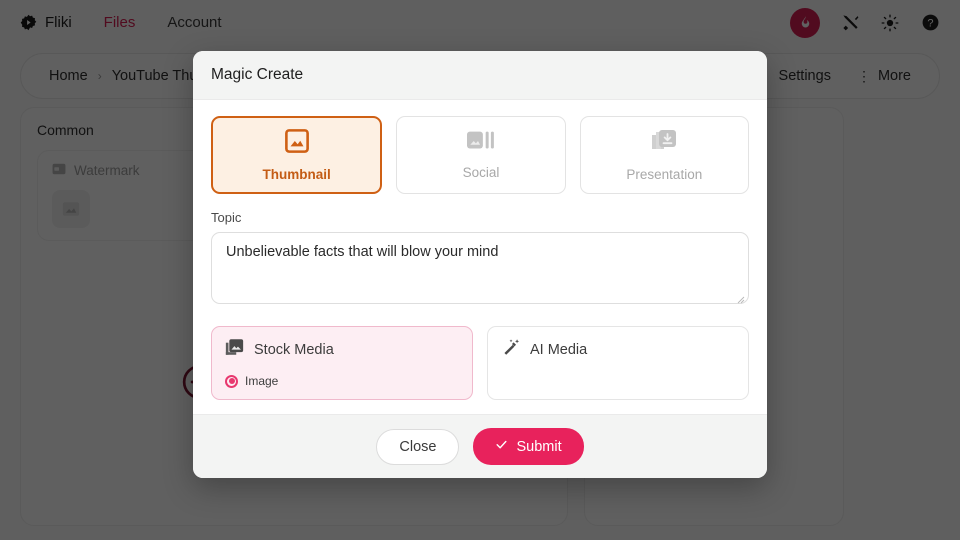 The width and height of the screenshot is (960, 540). Describe the element at coordinates (342, 381) in the screenshot. I see `stock-image-radio: Image` at that location.